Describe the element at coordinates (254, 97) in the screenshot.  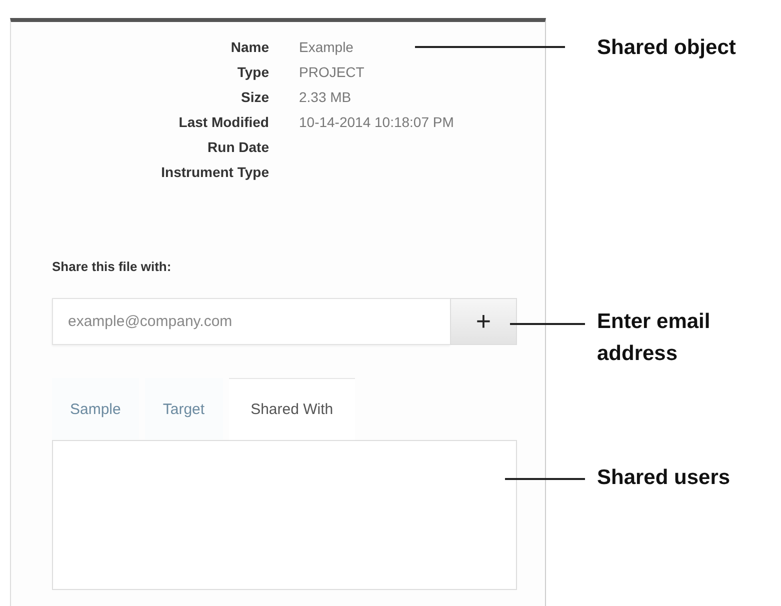
I see `property-label: Size` at that location.